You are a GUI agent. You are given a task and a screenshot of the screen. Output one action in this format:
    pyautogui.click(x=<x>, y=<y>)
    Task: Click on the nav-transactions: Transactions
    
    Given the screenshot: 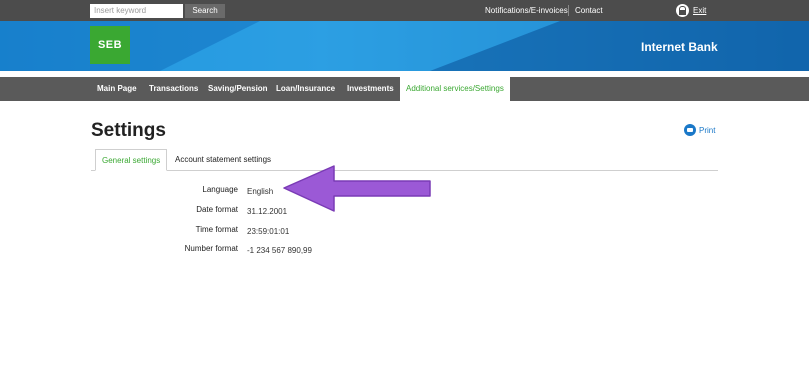 What is the action you would take?
    pyautogui.click(x=173, y=89)
    